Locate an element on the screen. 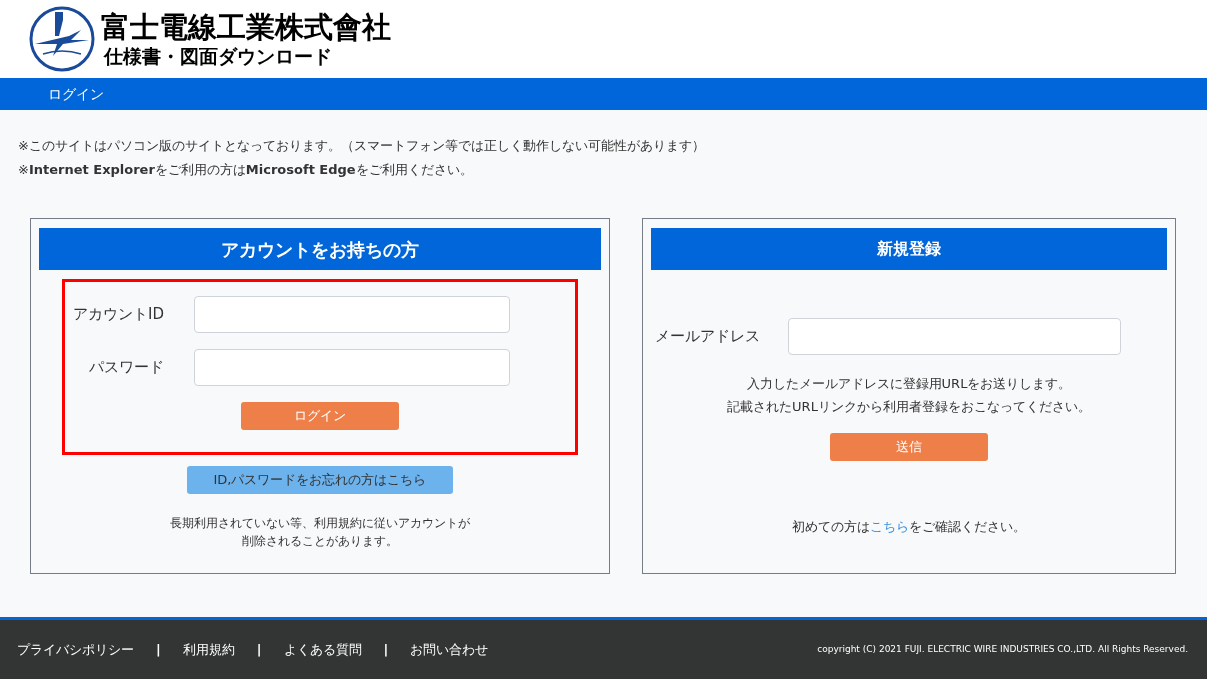  nav-link: ログイン is located at coordinates (76, 94).